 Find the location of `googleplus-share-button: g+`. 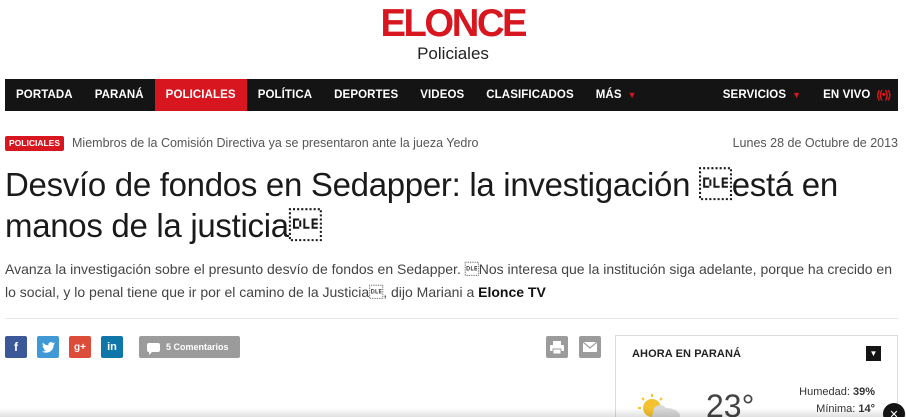

googleplus-share-button: g+ is located at coordinates (80, 347).